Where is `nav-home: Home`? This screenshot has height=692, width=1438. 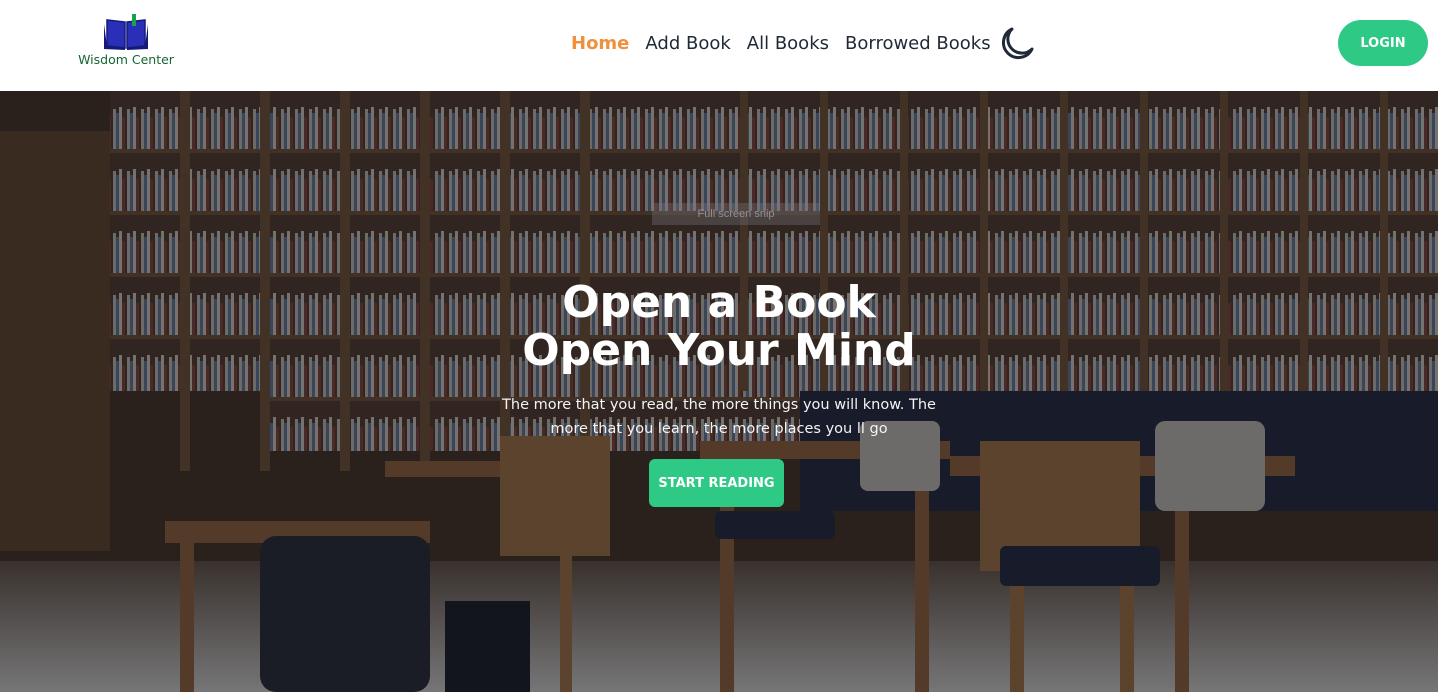 nav-home: Home is located at coordinates (600, 43).